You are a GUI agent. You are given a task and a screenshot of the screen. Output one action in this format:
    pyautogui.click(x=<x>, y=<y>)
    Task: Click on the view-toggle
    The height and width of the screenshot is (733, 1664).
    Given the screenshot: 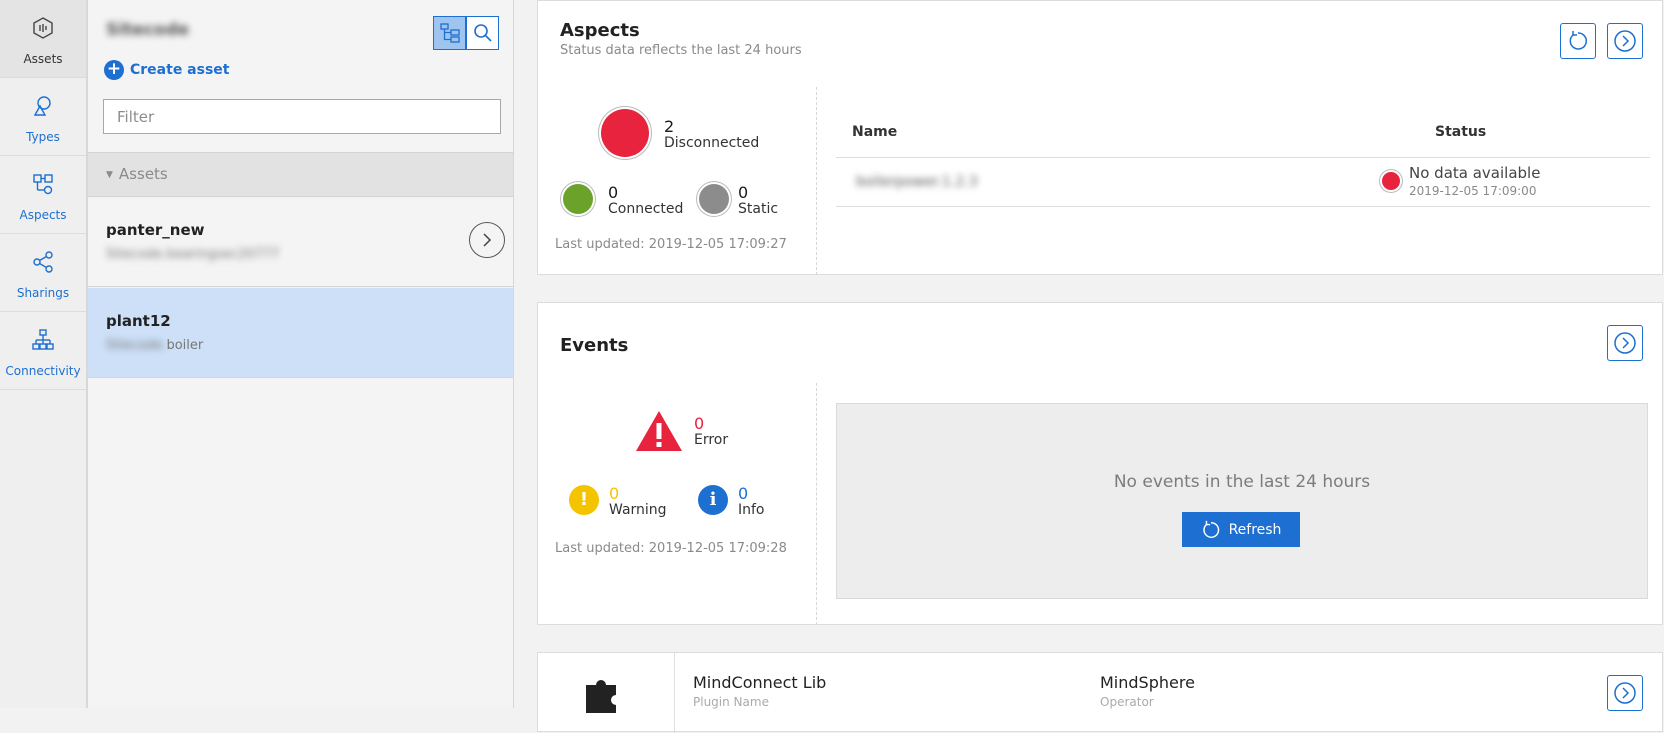 What is the action you would take?
    pyautogui.click(x=466, y=33)
    